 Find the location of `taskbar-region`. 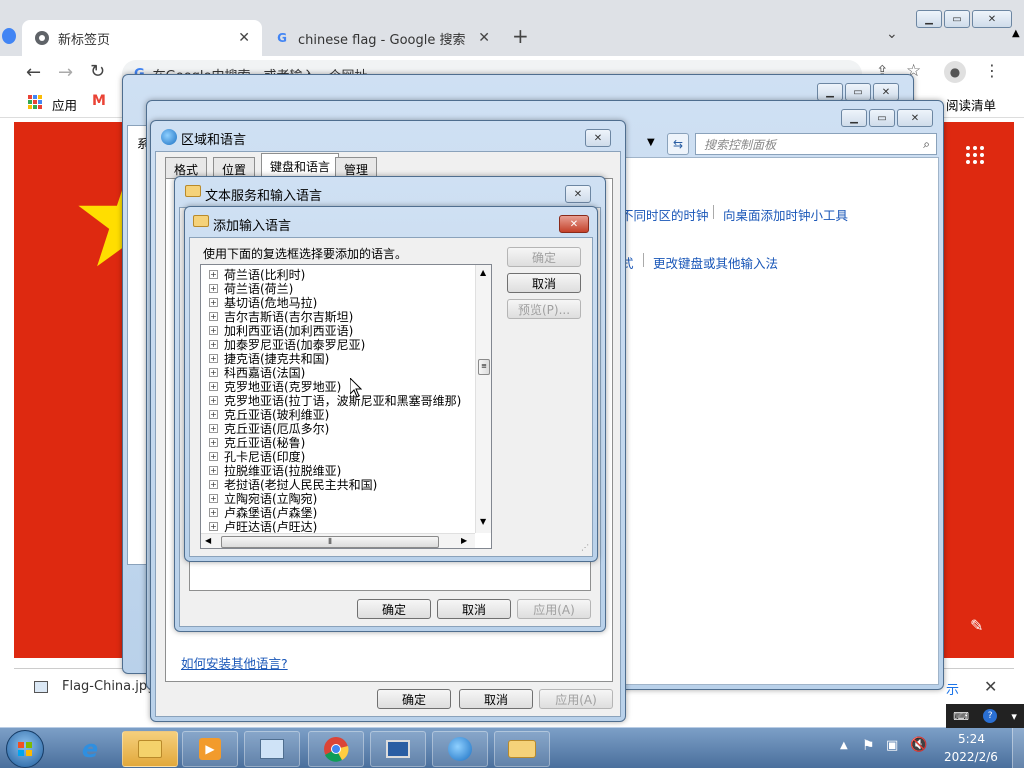

taskbar-region is located at coordinates (460, 749).